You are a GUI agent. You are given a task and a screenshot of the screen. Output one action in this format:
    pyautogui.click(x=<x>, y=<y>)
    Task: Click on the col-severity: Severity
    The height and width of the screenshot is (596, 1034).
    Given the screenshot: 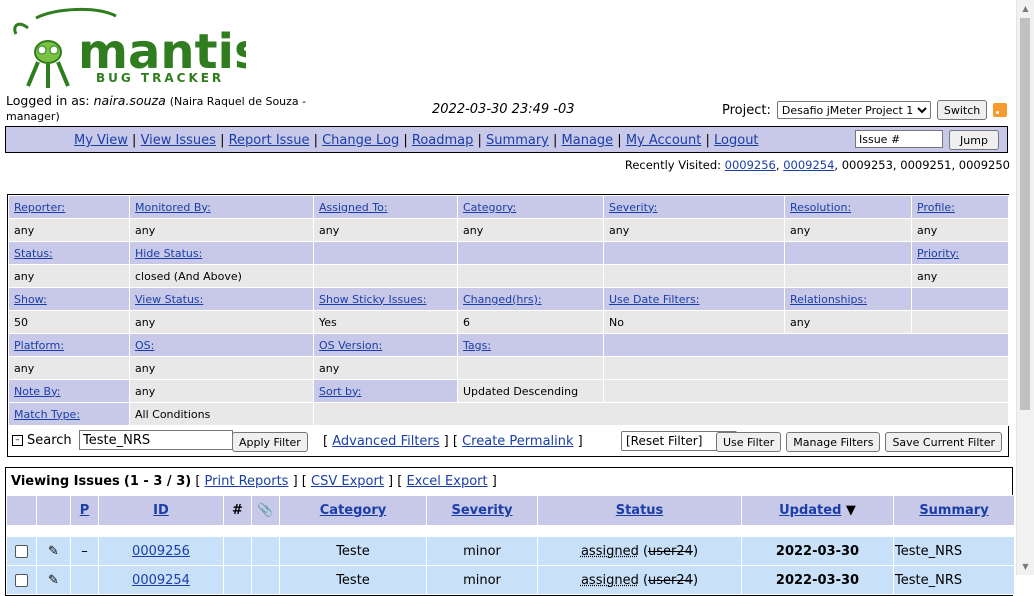 What is the action you would take?
    pyautogui.click(x=481, y=510)
    